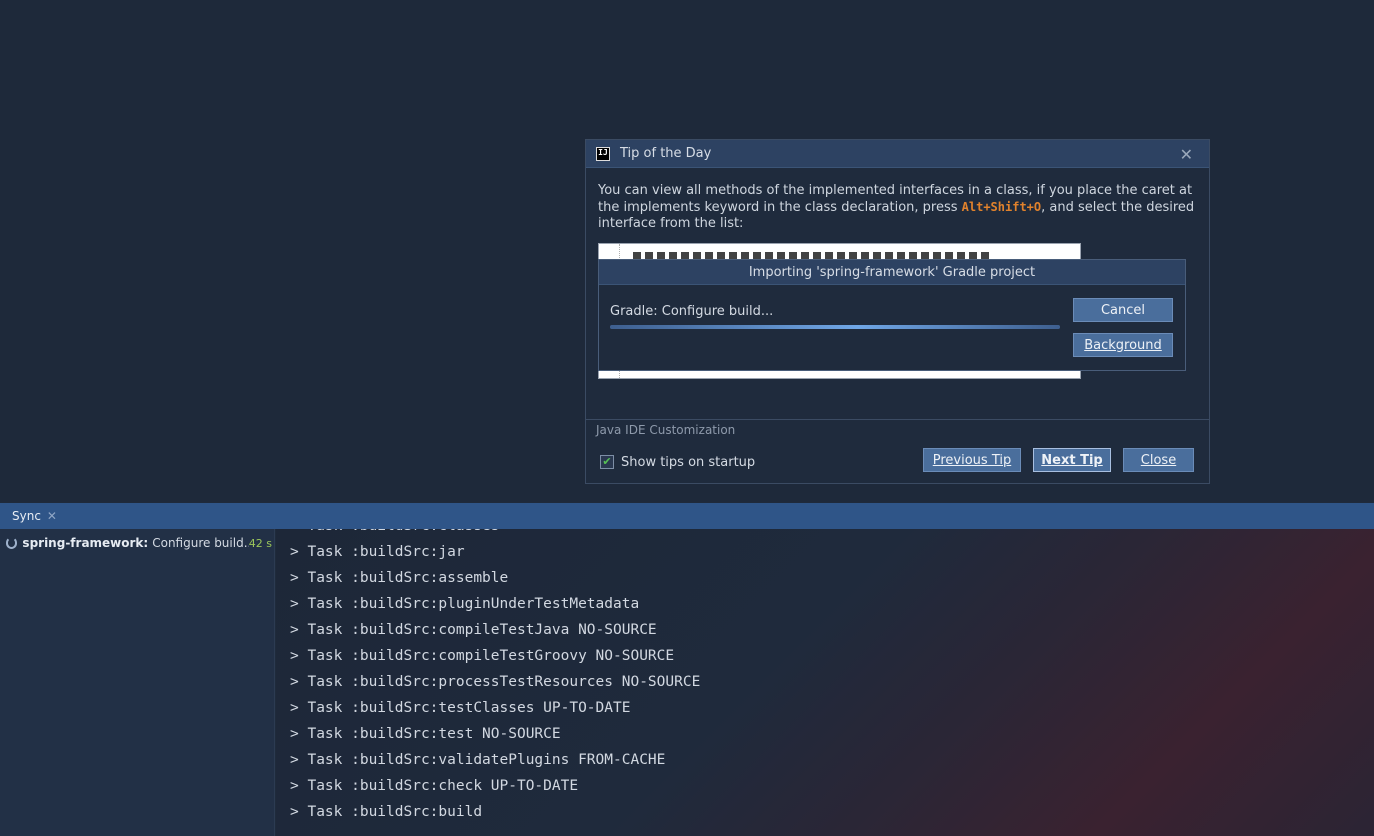 Image resolution: width=1374 pixels, height=836 pixels. I want to click on tip-shortcut: Alt+Shift+O, so click(1001, 207).